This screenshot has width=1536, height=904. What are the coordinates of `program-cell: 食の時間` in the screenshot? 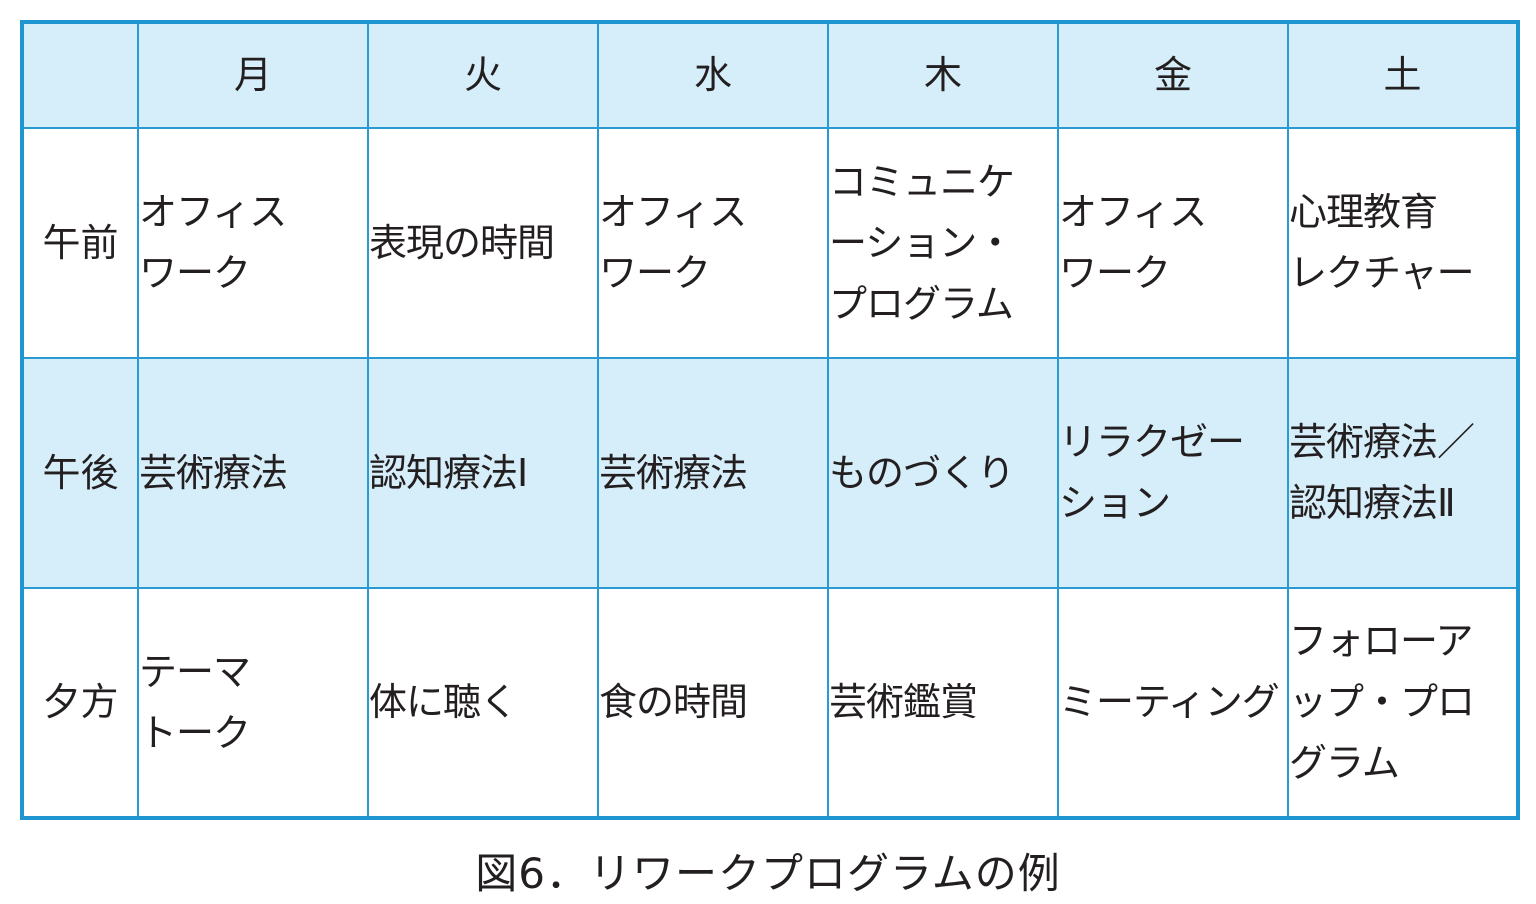 It's located at (713, 703).